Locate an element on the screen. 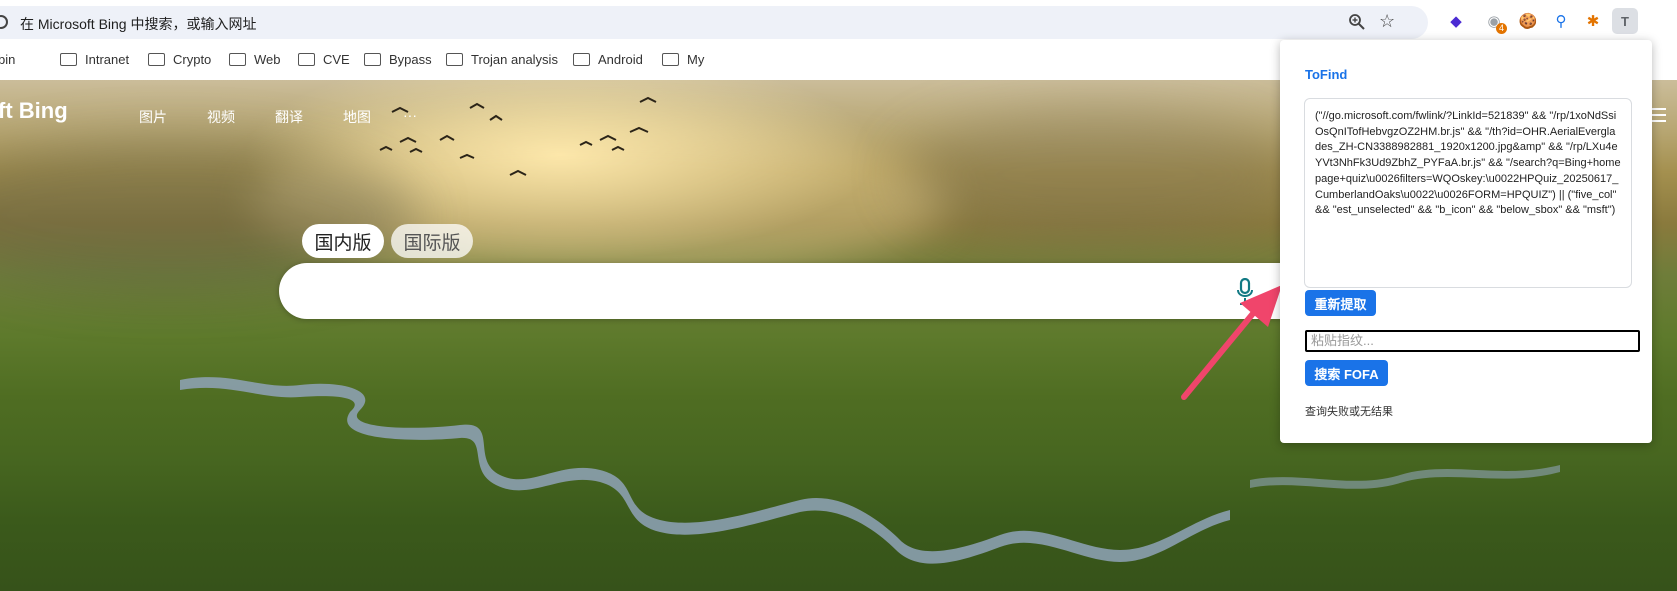 The width and height of the screenshot is (1677, 591). bookmark-label: Intranet is located at coordinates (107, 59).